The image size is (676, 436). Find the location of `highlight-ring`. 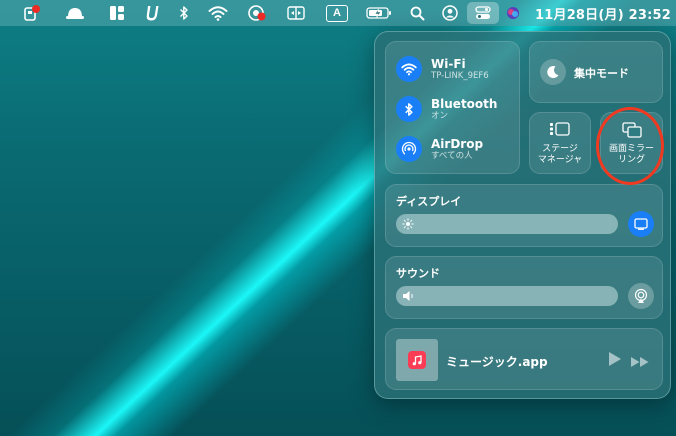

highlight-ring is located at coordinates (630, 146).